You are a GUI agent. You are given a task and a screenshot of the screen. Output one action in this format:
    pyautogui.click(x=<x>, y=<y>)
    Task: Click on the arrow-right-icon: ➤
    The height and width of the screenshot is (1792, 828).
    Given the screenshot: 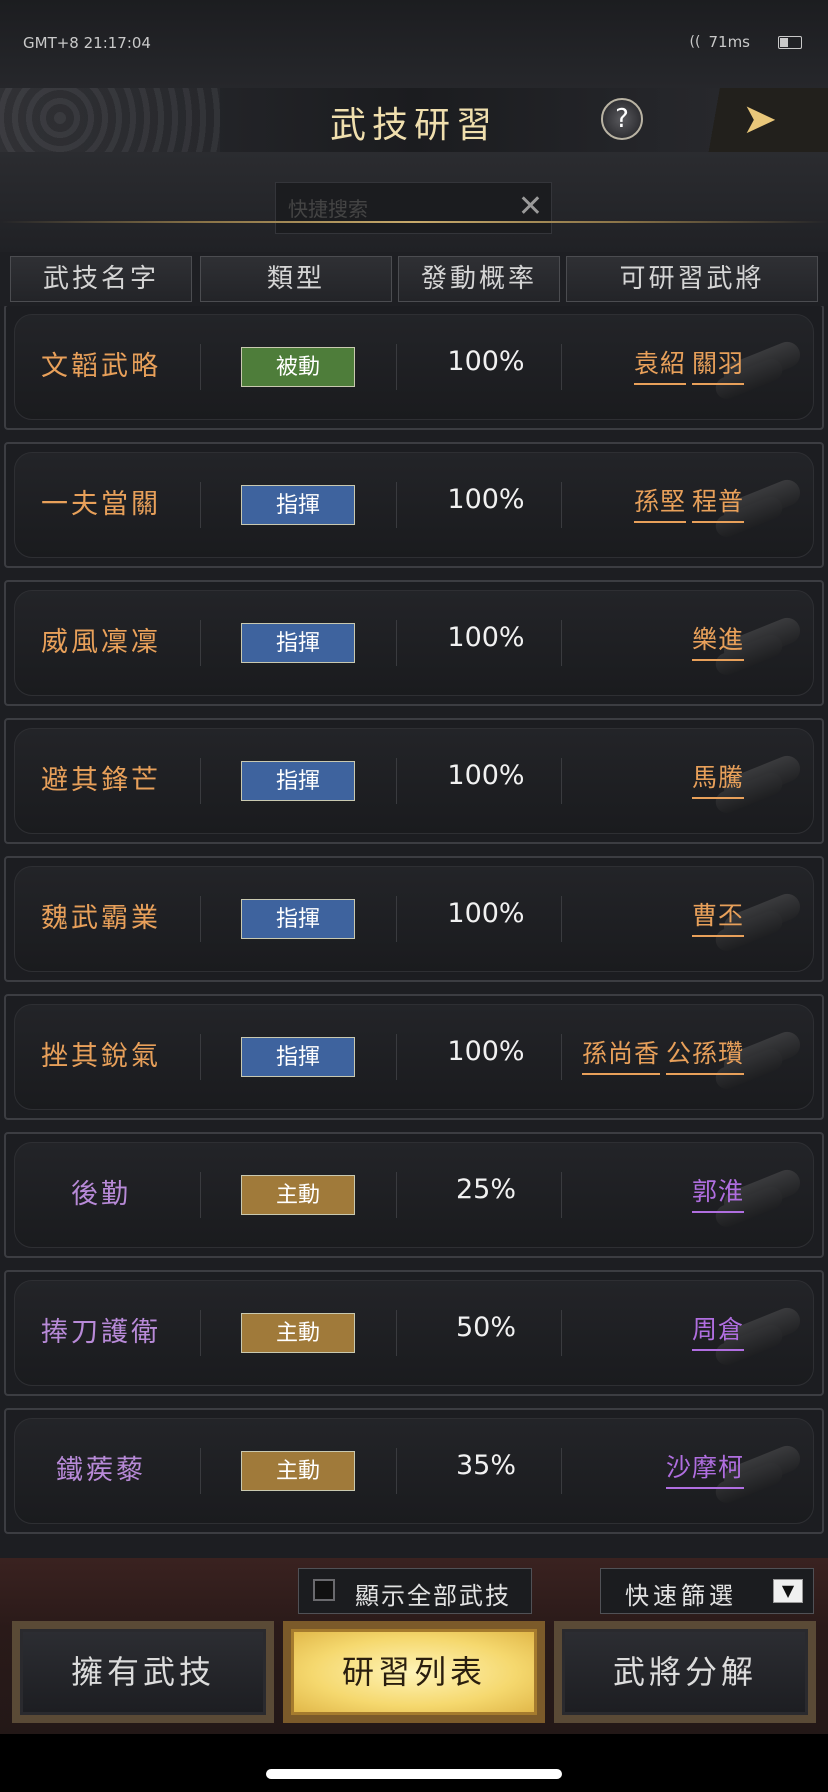 What is the action you would take?
    pyautogui.click(x=760, y=118)
    